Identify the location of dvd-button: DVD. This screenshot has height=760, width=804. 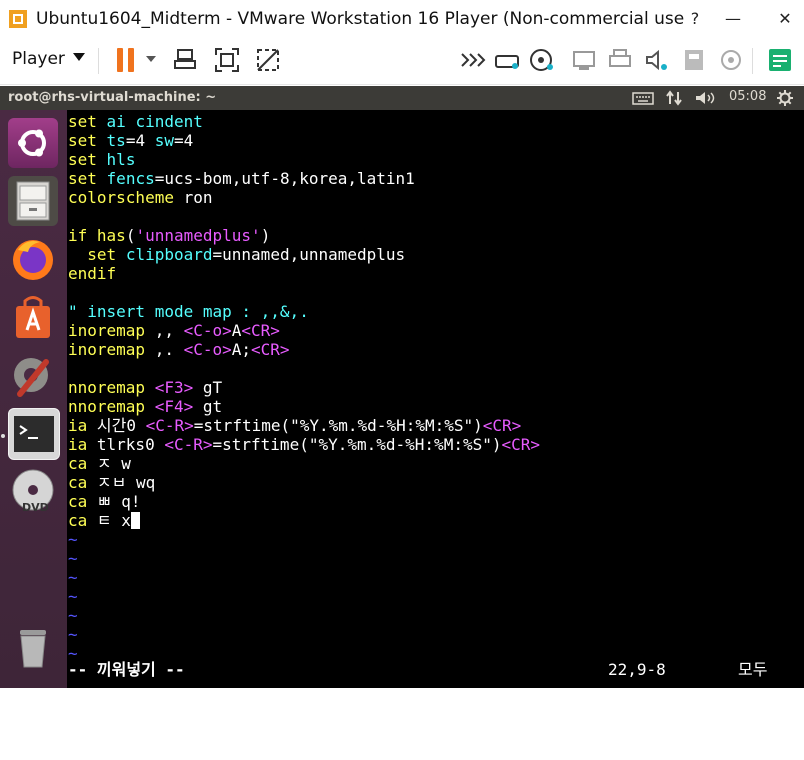
(33, 491).